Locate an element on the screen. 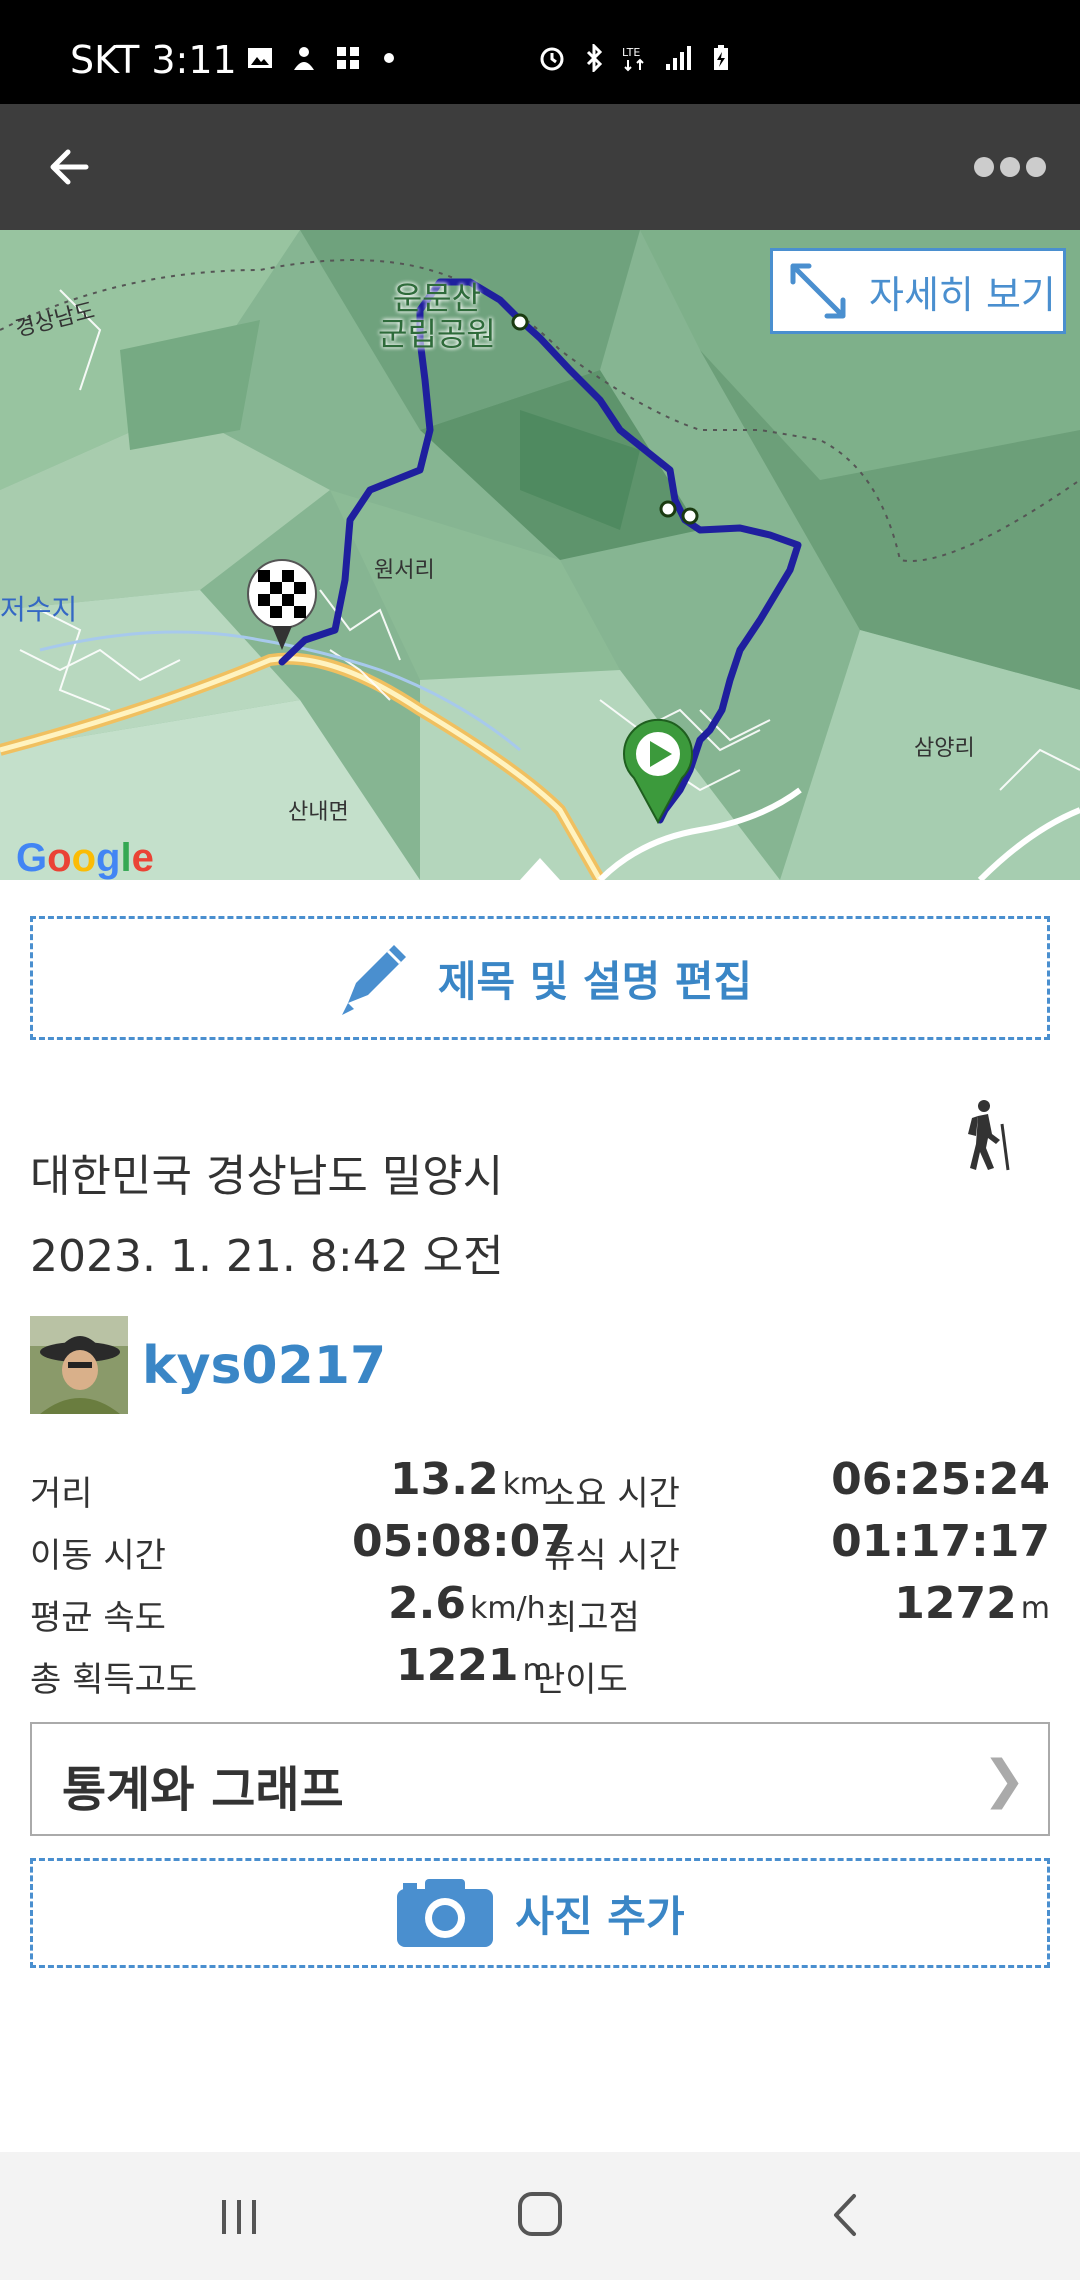  google-logo: Google is located at coordinates (85, 858).